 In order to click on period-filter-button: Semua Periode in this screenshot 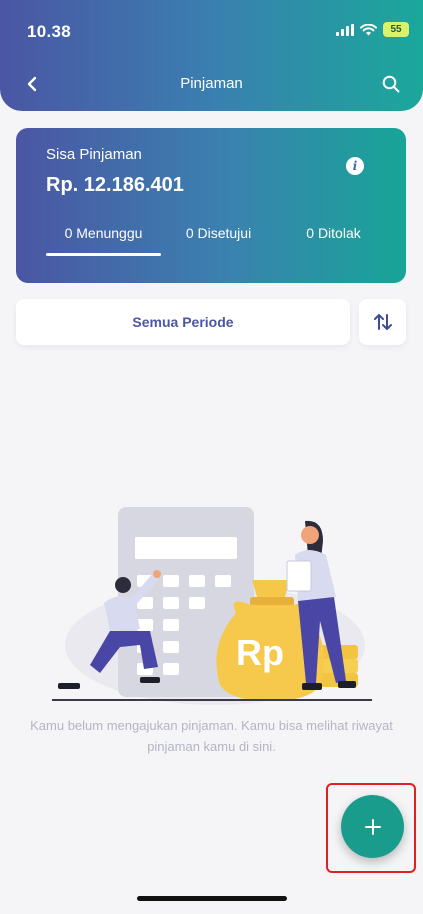, I will do `click(183, 322)`.